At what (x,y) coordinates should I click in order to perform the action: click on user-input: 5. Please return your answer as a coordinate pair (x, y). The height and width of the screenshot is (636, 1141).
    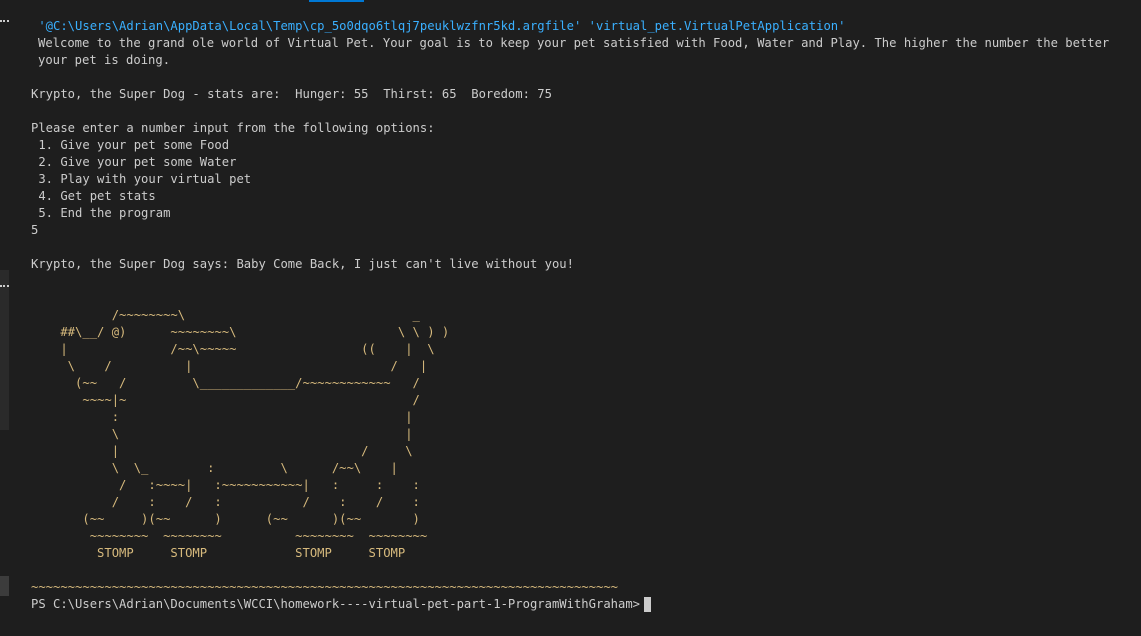
    Looking at the image, I should click on (35, 230).